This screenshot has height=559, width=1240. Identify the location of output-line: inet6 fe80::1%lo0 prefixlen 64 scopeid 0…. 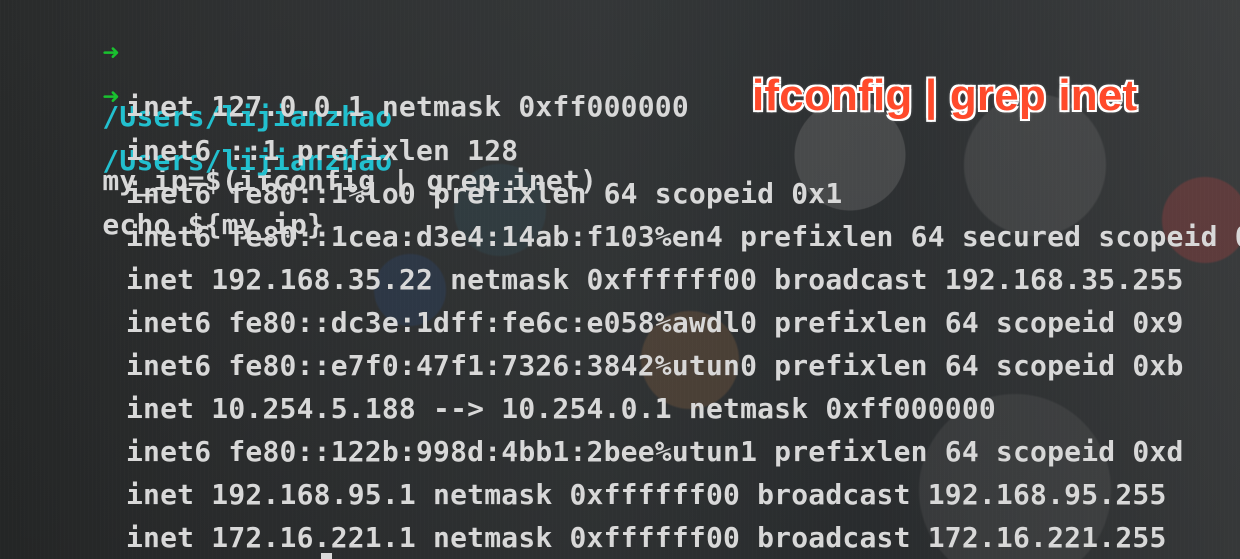
(484, 193).